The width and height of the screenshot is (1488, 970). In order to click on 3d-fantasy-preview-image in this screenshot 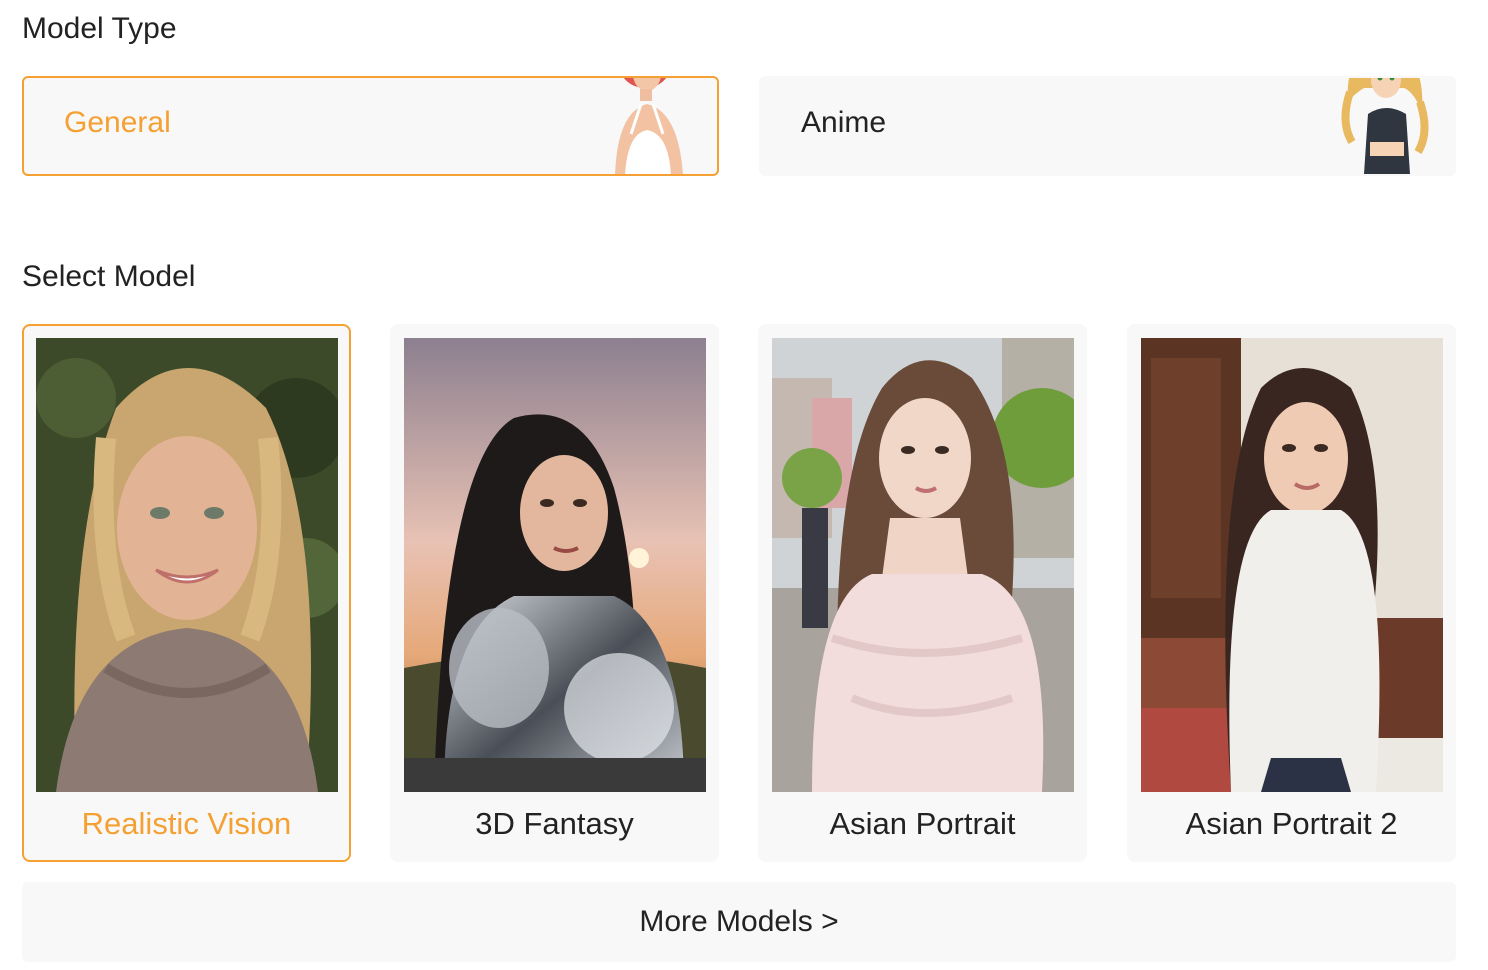, I will do `click(555, 565)`.